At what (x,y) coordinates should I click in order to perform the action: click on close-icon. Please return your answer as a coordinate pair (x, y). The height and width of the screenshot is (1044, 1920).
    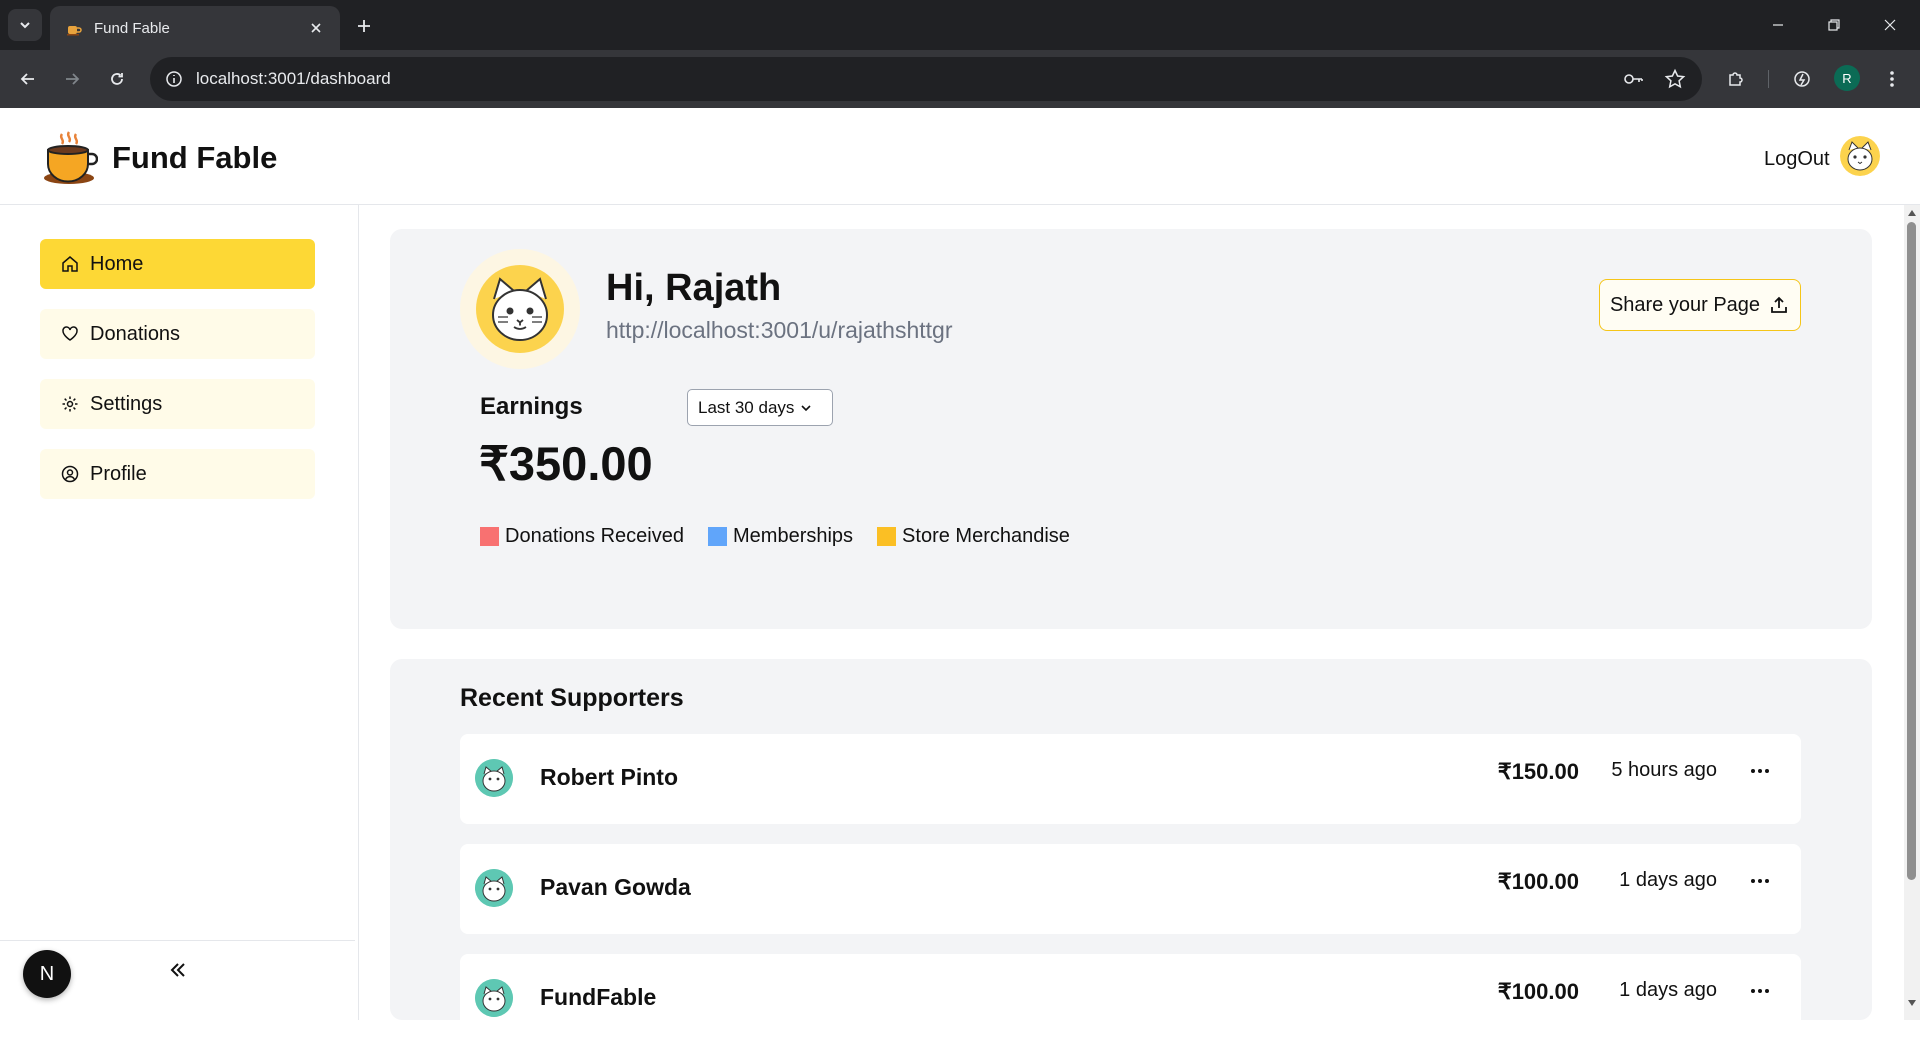
    Looking at the image, I should click on (1890, 25).